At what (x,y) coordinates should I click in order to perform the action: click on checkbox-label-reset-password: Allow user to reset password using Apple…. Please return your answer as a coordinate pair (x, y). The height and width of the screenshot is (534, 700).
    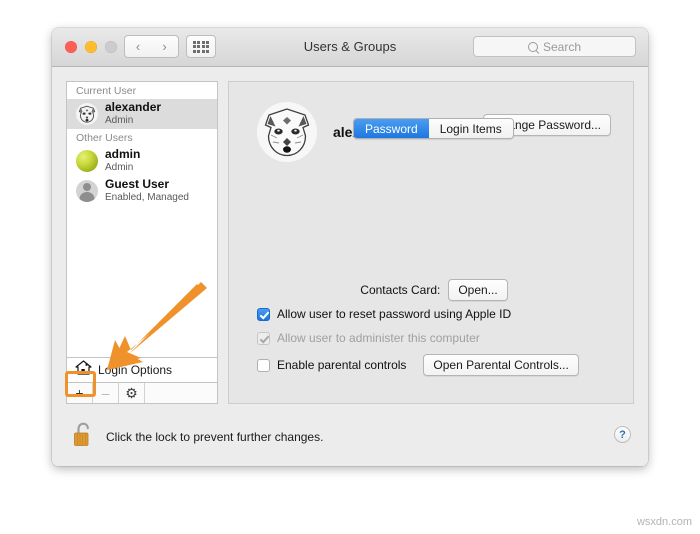
    Looking at the image, I should click on (394, 314).